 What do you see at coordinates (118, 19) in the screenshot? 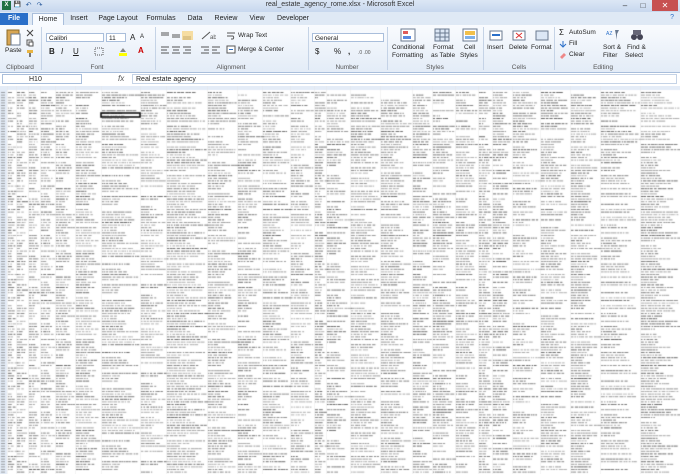
I see `tab-page-layout: Page Layout` at bounding box center [118, 19].